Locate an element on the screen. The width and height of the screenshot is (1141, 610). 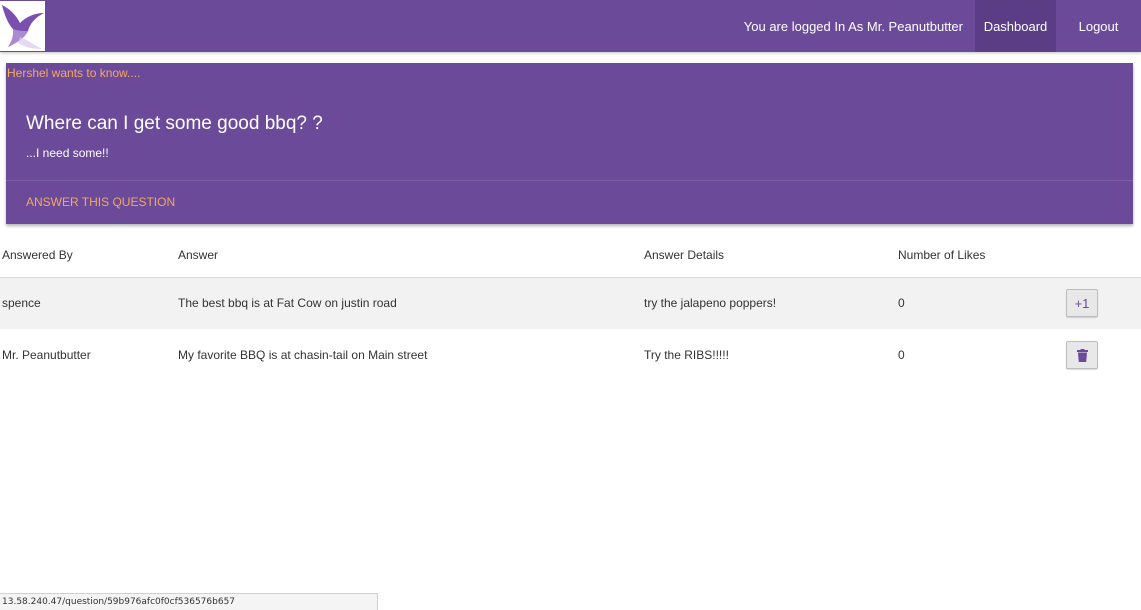
card-divider is located at coordinates (569, 180).